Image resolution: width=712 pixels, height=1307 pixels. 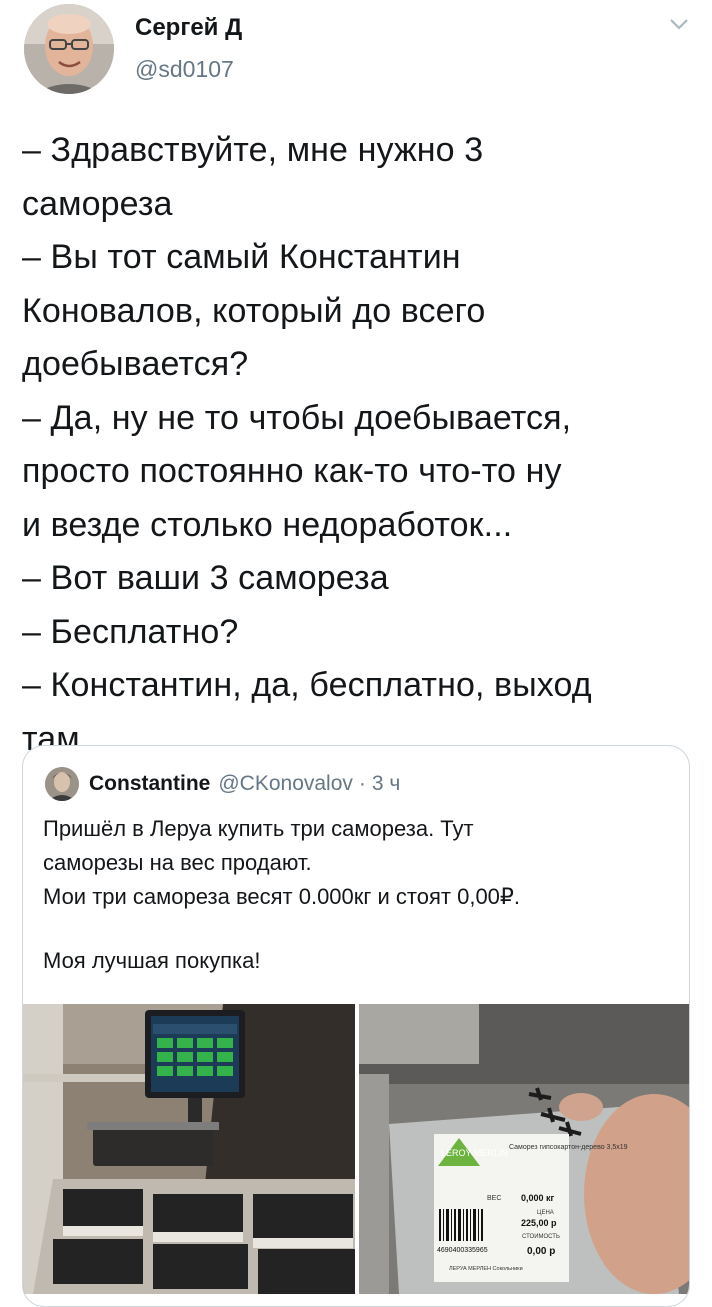 I want to click on tweet-line: – Здравствуйте, мне нужно 3, so click(x=253, y=150).